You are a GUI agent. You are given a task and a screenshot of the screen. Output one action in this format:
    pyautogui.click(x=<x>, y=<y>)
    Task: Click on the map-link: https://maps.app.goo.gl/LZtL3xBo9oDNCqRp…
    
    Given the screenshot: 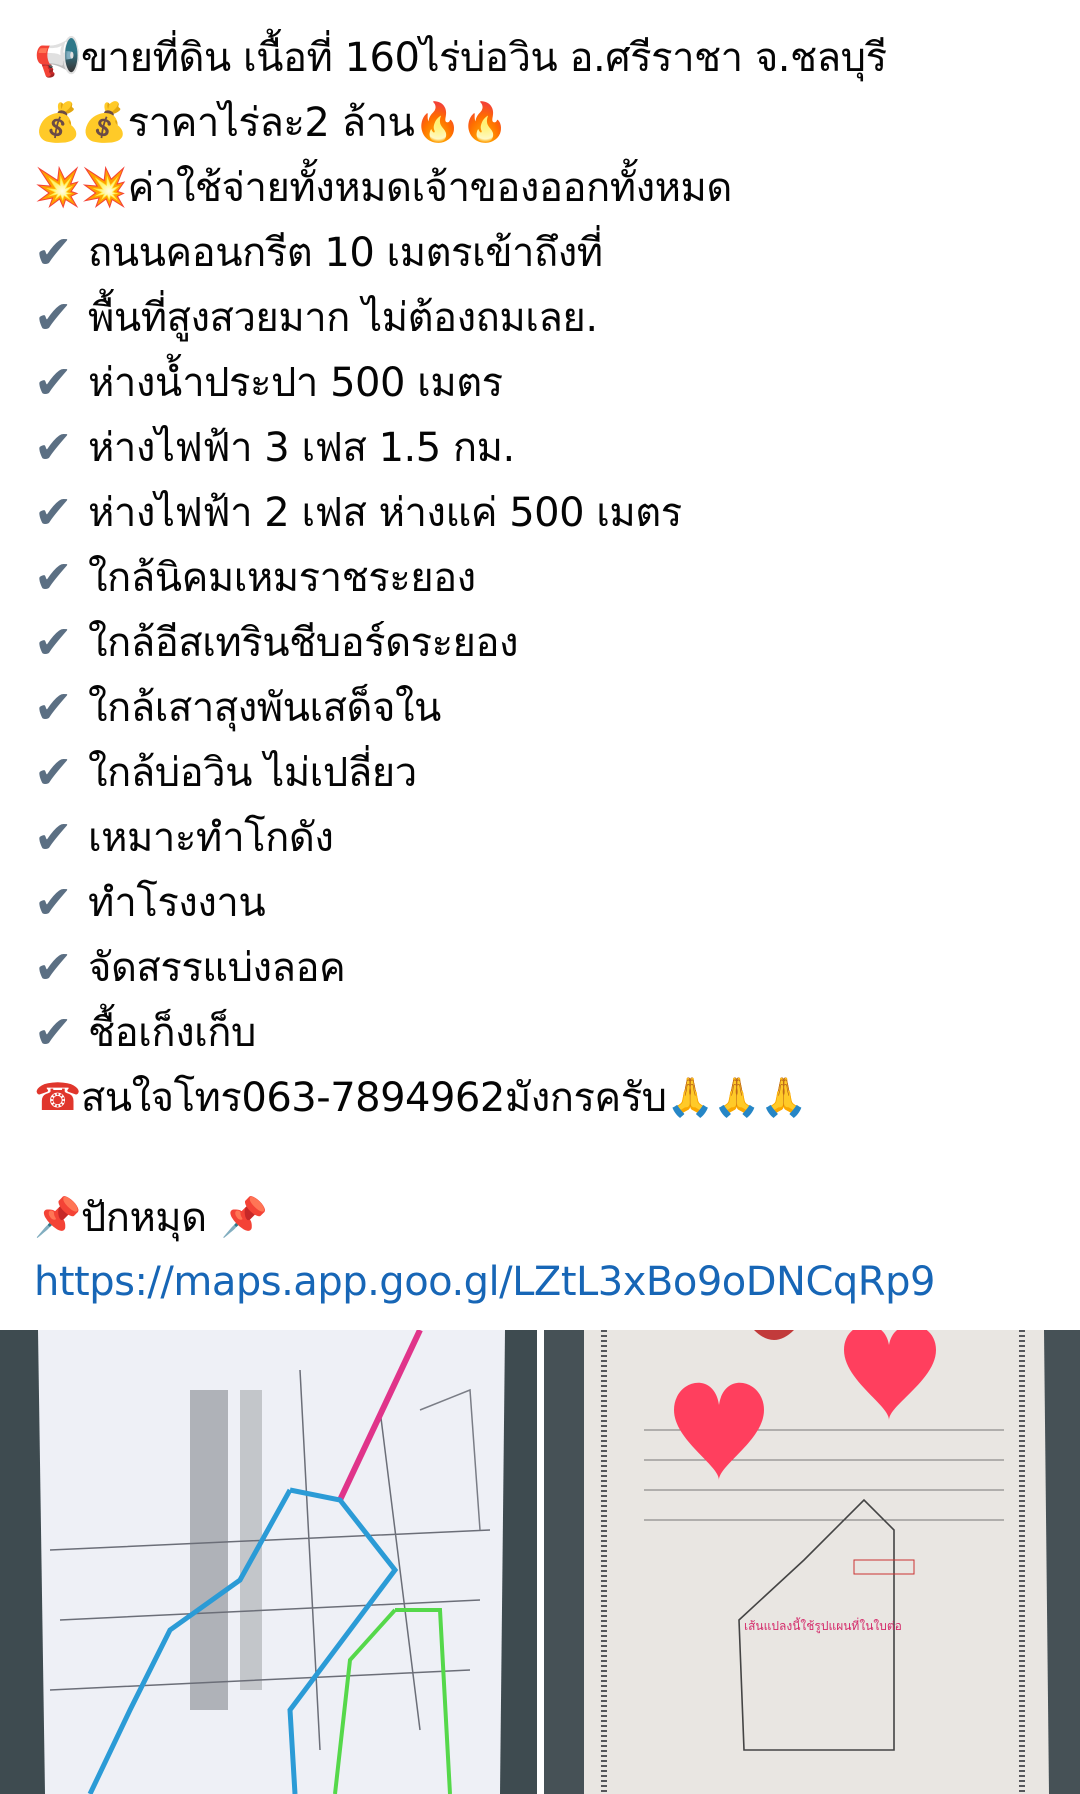 What is the action you would take?
    pyautogui.click(x=484, y=1282)
    